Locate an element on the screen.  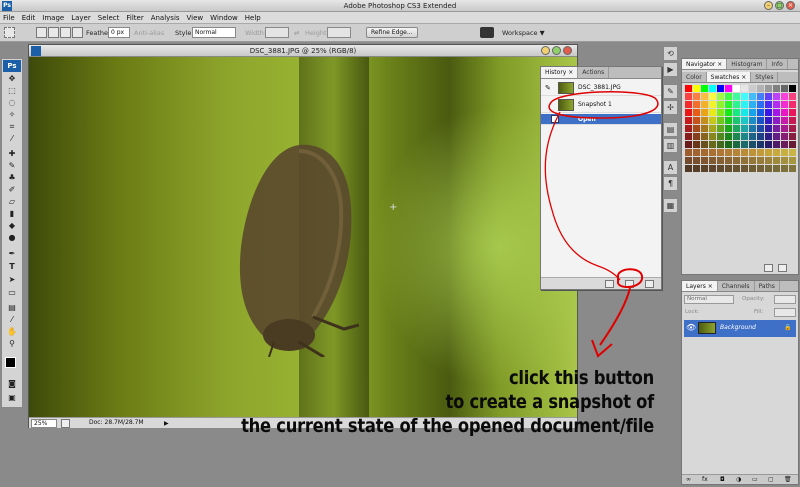
link-layers-icon: ∞ is located at coordinates (688, 479).